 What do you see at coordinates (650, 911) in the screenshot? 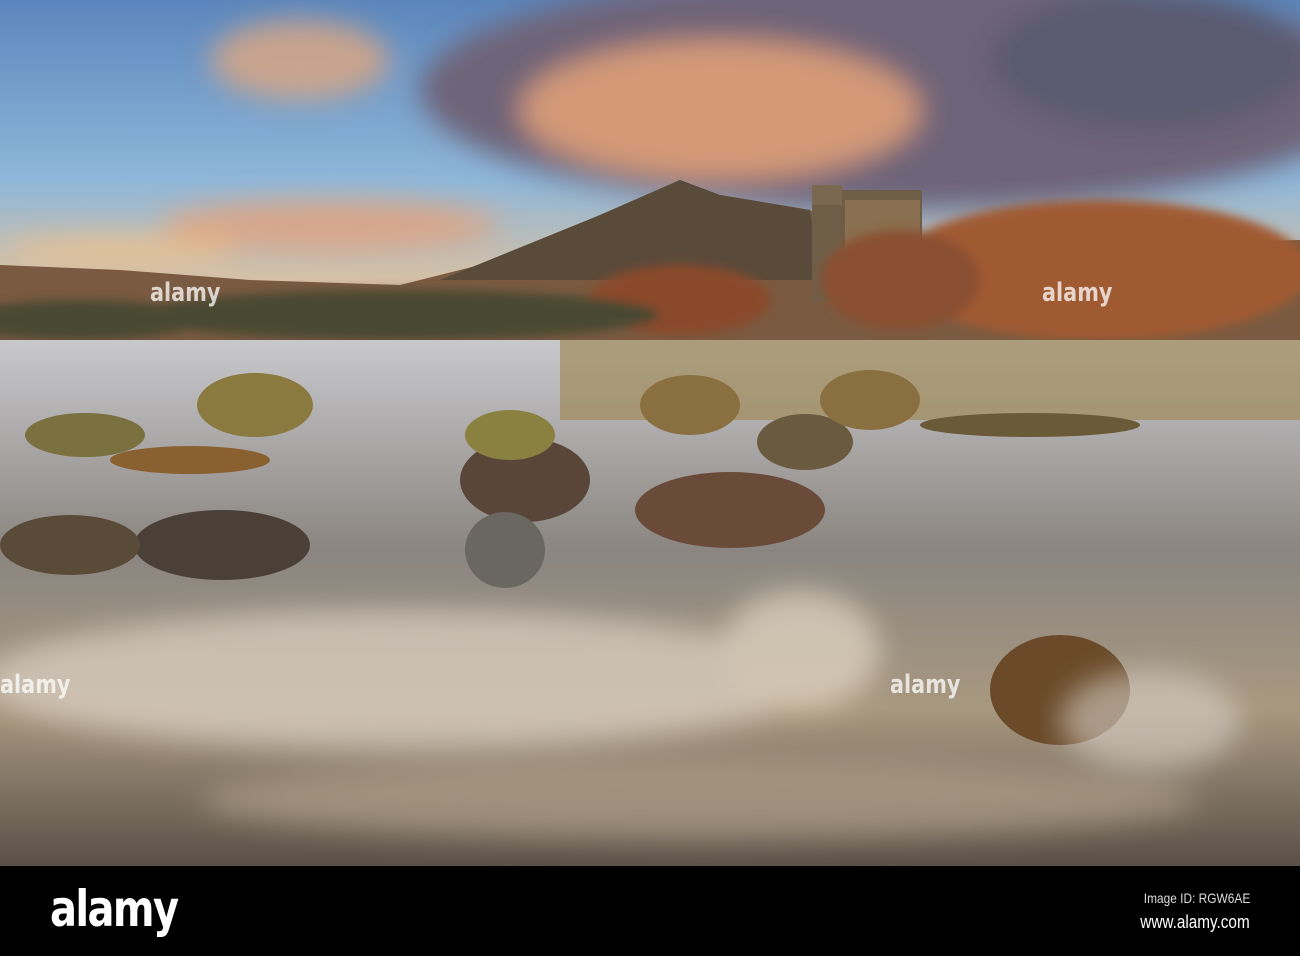
I see `footer-bar: alamy Image ID: RGW6AE www.alamy.com` at bounding box center [650, 911].